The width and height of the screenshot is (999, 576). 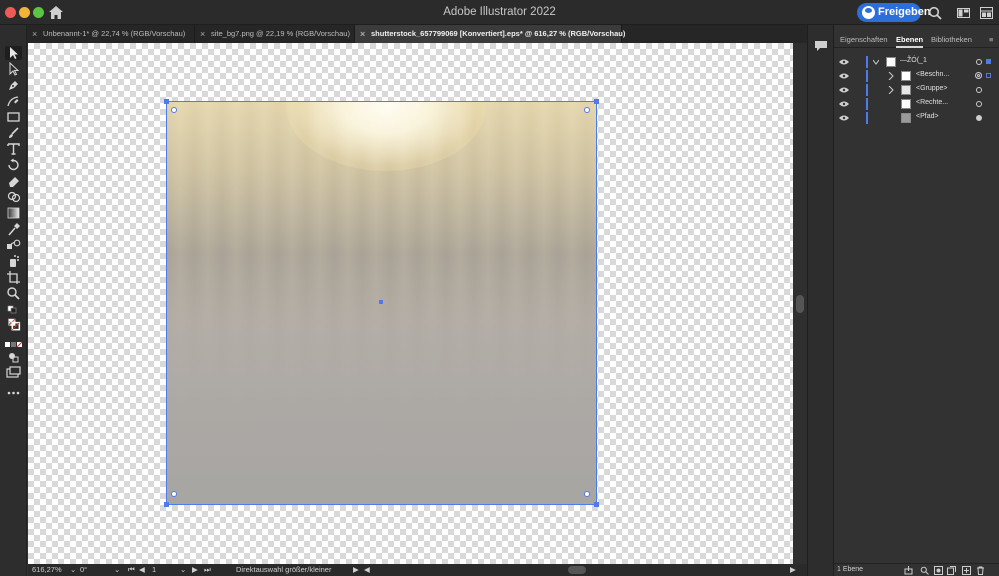 I want to click on rectangle-tool, so click(x=13, y=117).